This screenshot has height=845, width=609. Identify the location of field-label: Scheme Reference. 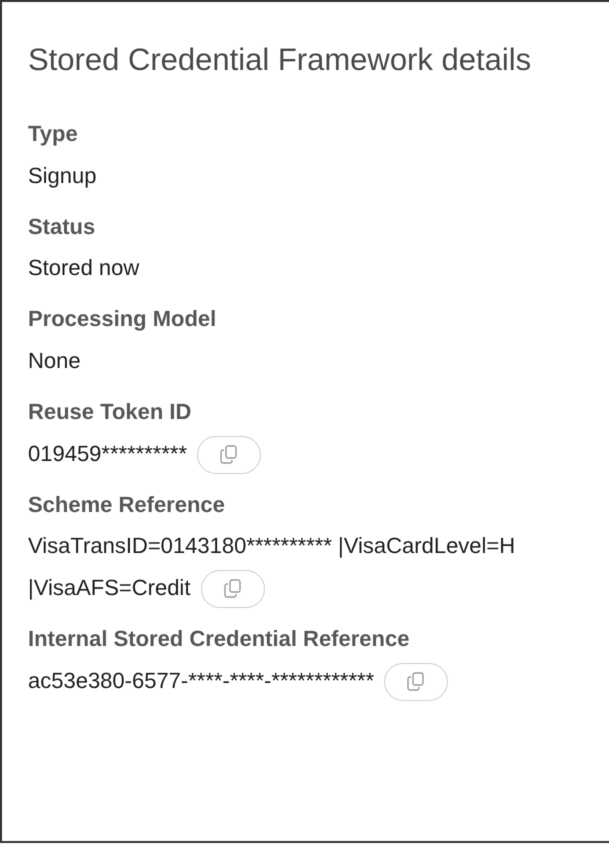
(126, 504).